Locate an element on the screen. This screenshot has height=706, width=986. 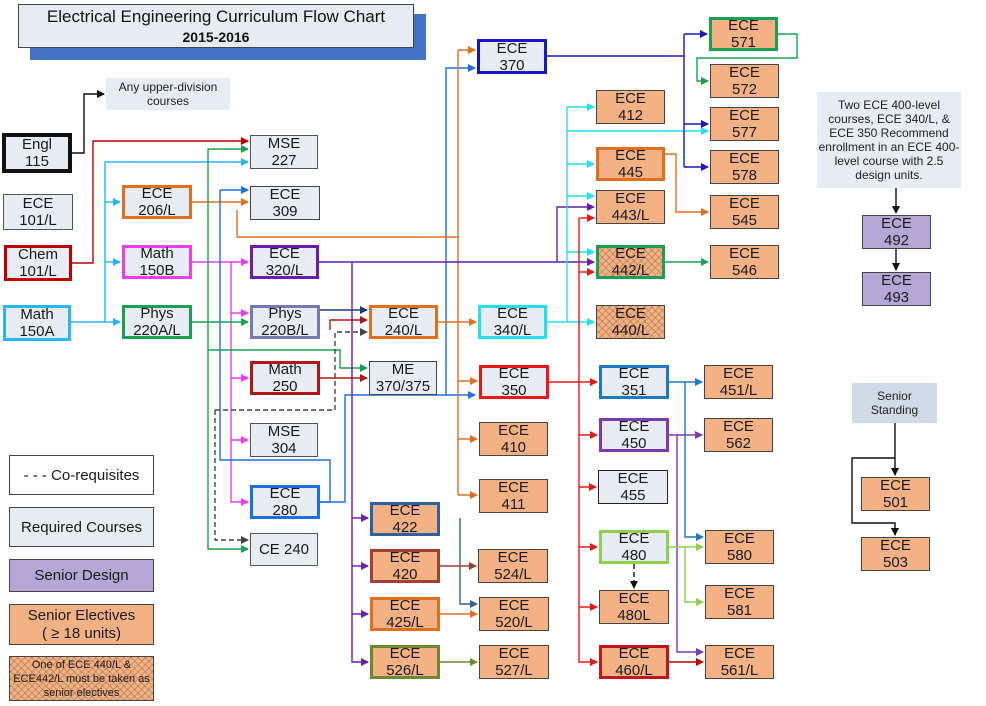
course-number: 410 is located at coordinates (513, 447).